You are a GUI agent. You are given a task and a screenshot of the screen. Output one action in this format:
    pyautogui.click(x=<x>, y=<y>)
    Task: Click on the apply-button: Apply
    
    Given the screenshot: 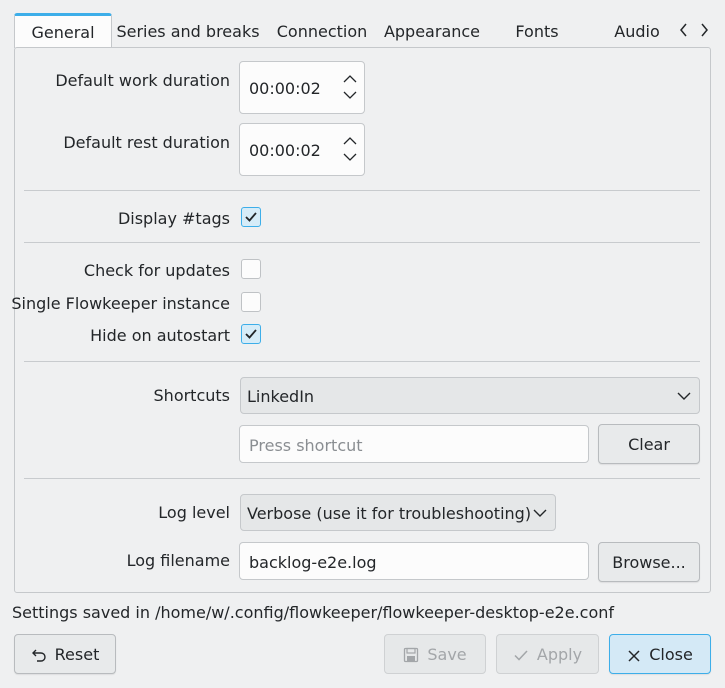 What is the action you would take?
    pyautogui.click(x=547, y=654)
    